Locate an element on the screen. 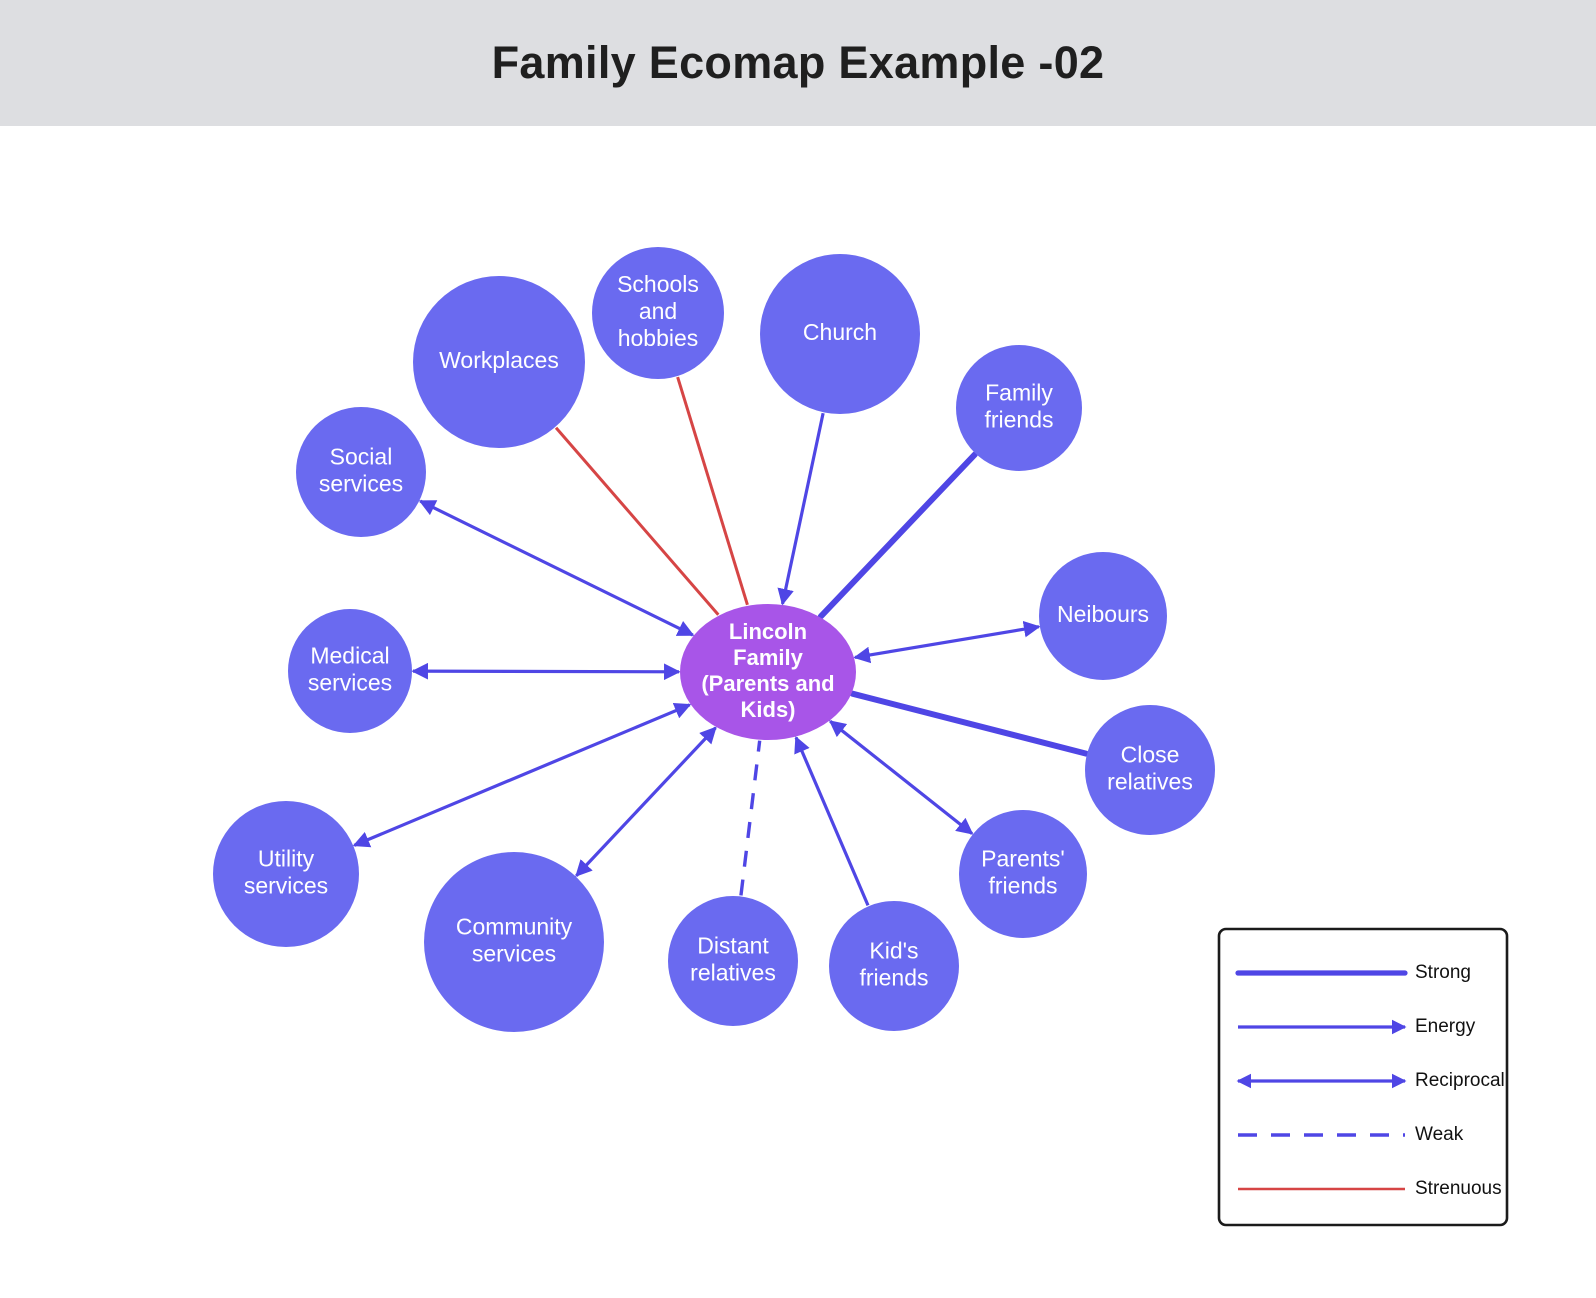 This screenshot has width=1596, height=1298. node-parents-friends: Parents'friends is located at coordinates (1023, 874).